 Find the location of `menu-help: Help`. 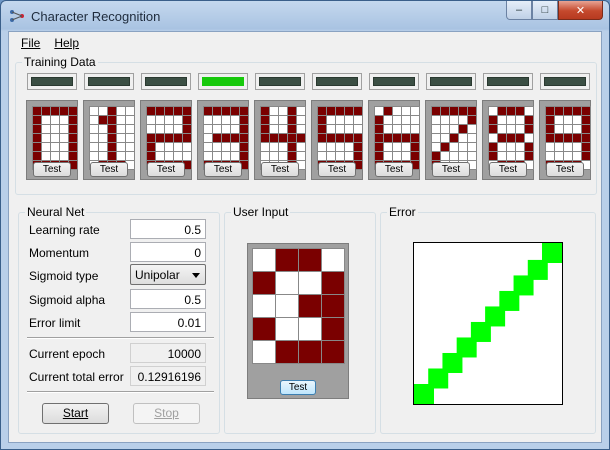

menu-help: Help is located at coordinates (67, 42).